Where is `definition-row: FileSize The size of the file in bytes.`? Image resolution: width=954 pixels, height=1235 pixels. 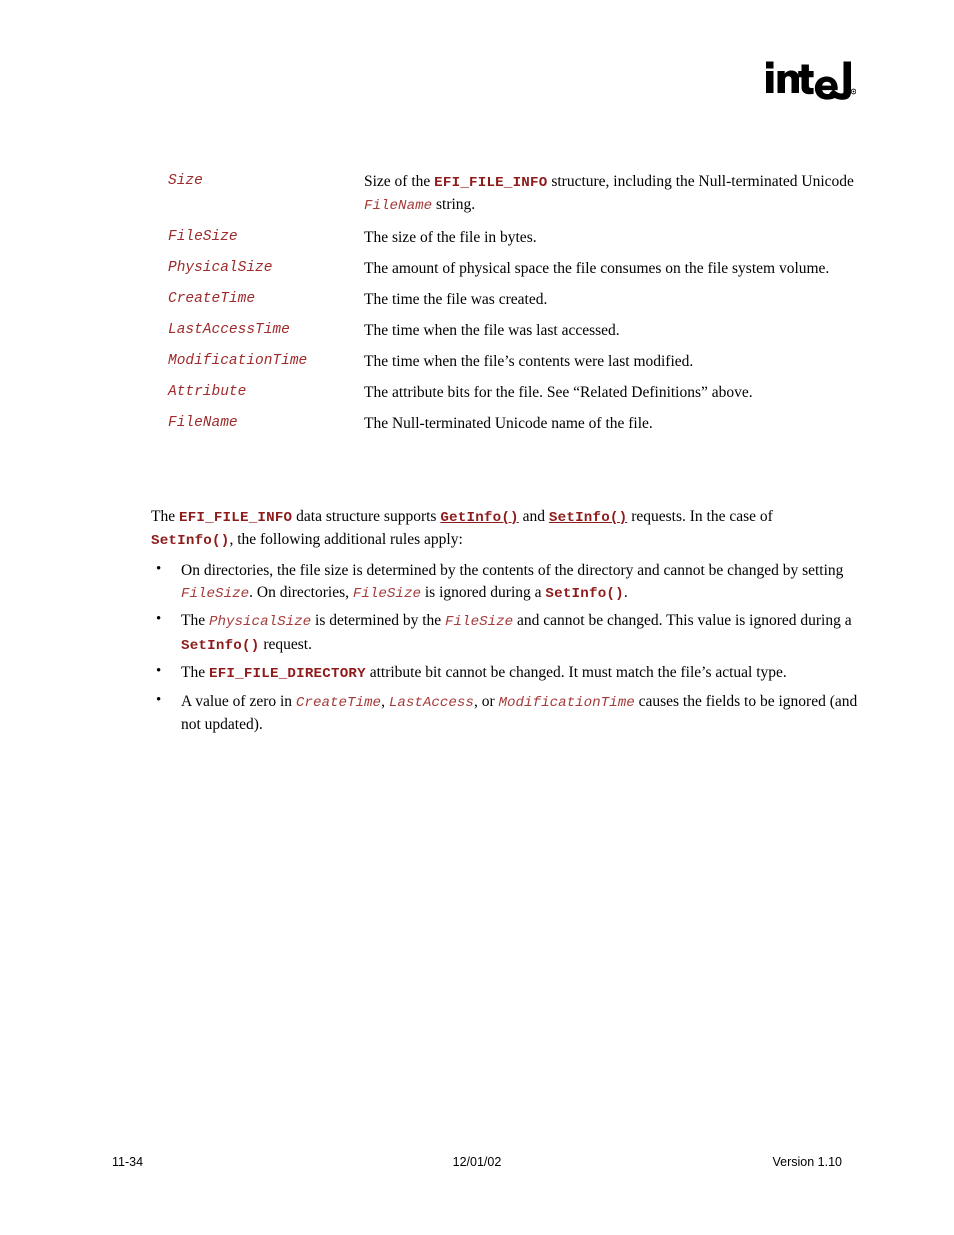 definition-row: FileSize The size of the file in bytes. is located at coordinates (518, 237).